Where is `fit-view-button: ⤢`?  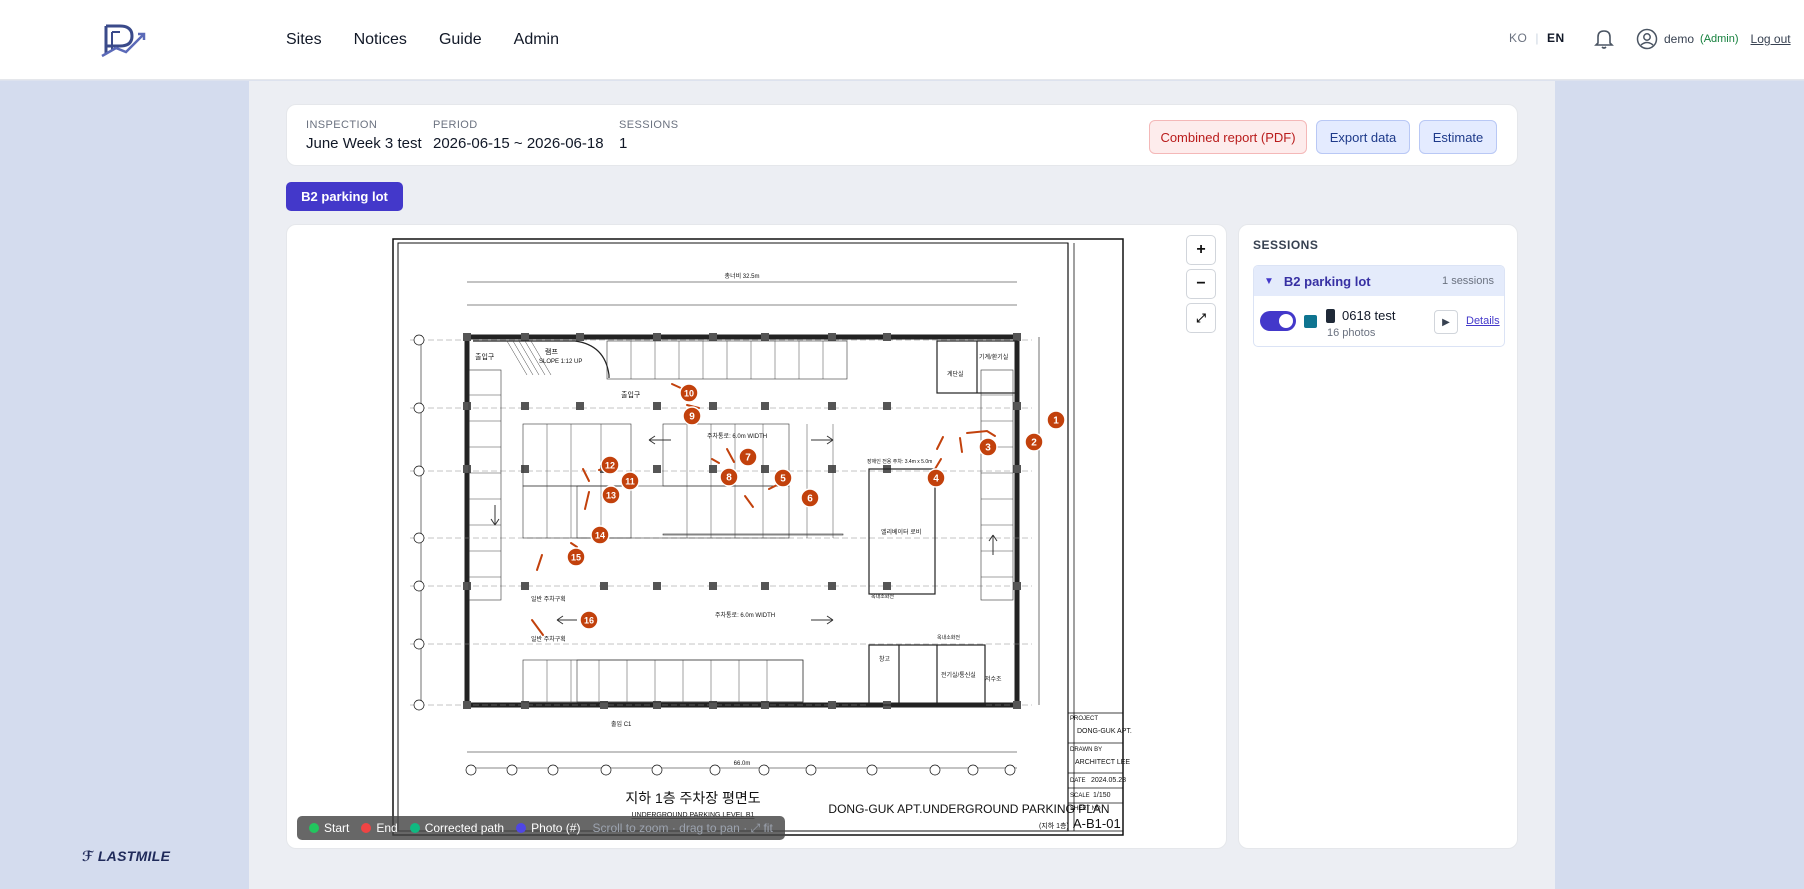 fit-view-button: ⤢ is located at coordinates (1201, 318).